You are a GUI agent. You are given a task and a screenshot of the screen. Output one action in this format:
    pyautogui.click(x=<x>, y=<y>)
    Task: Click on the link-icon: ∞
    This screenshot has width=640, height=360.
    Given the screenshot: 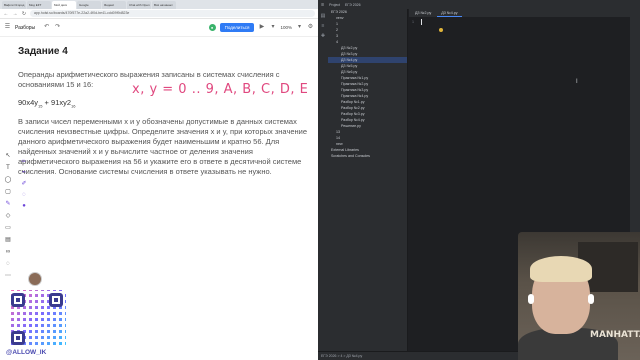 What is the action you would take?
    pyautogui.click(x=8, y=252)
    